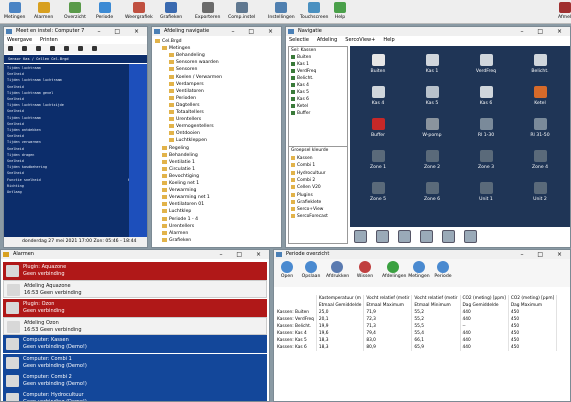 This screenshot has height=402, width=571. Describe the element at coordinates (337, 270) in the screenshot. I see `periode-button: Afdrukken` at that location.